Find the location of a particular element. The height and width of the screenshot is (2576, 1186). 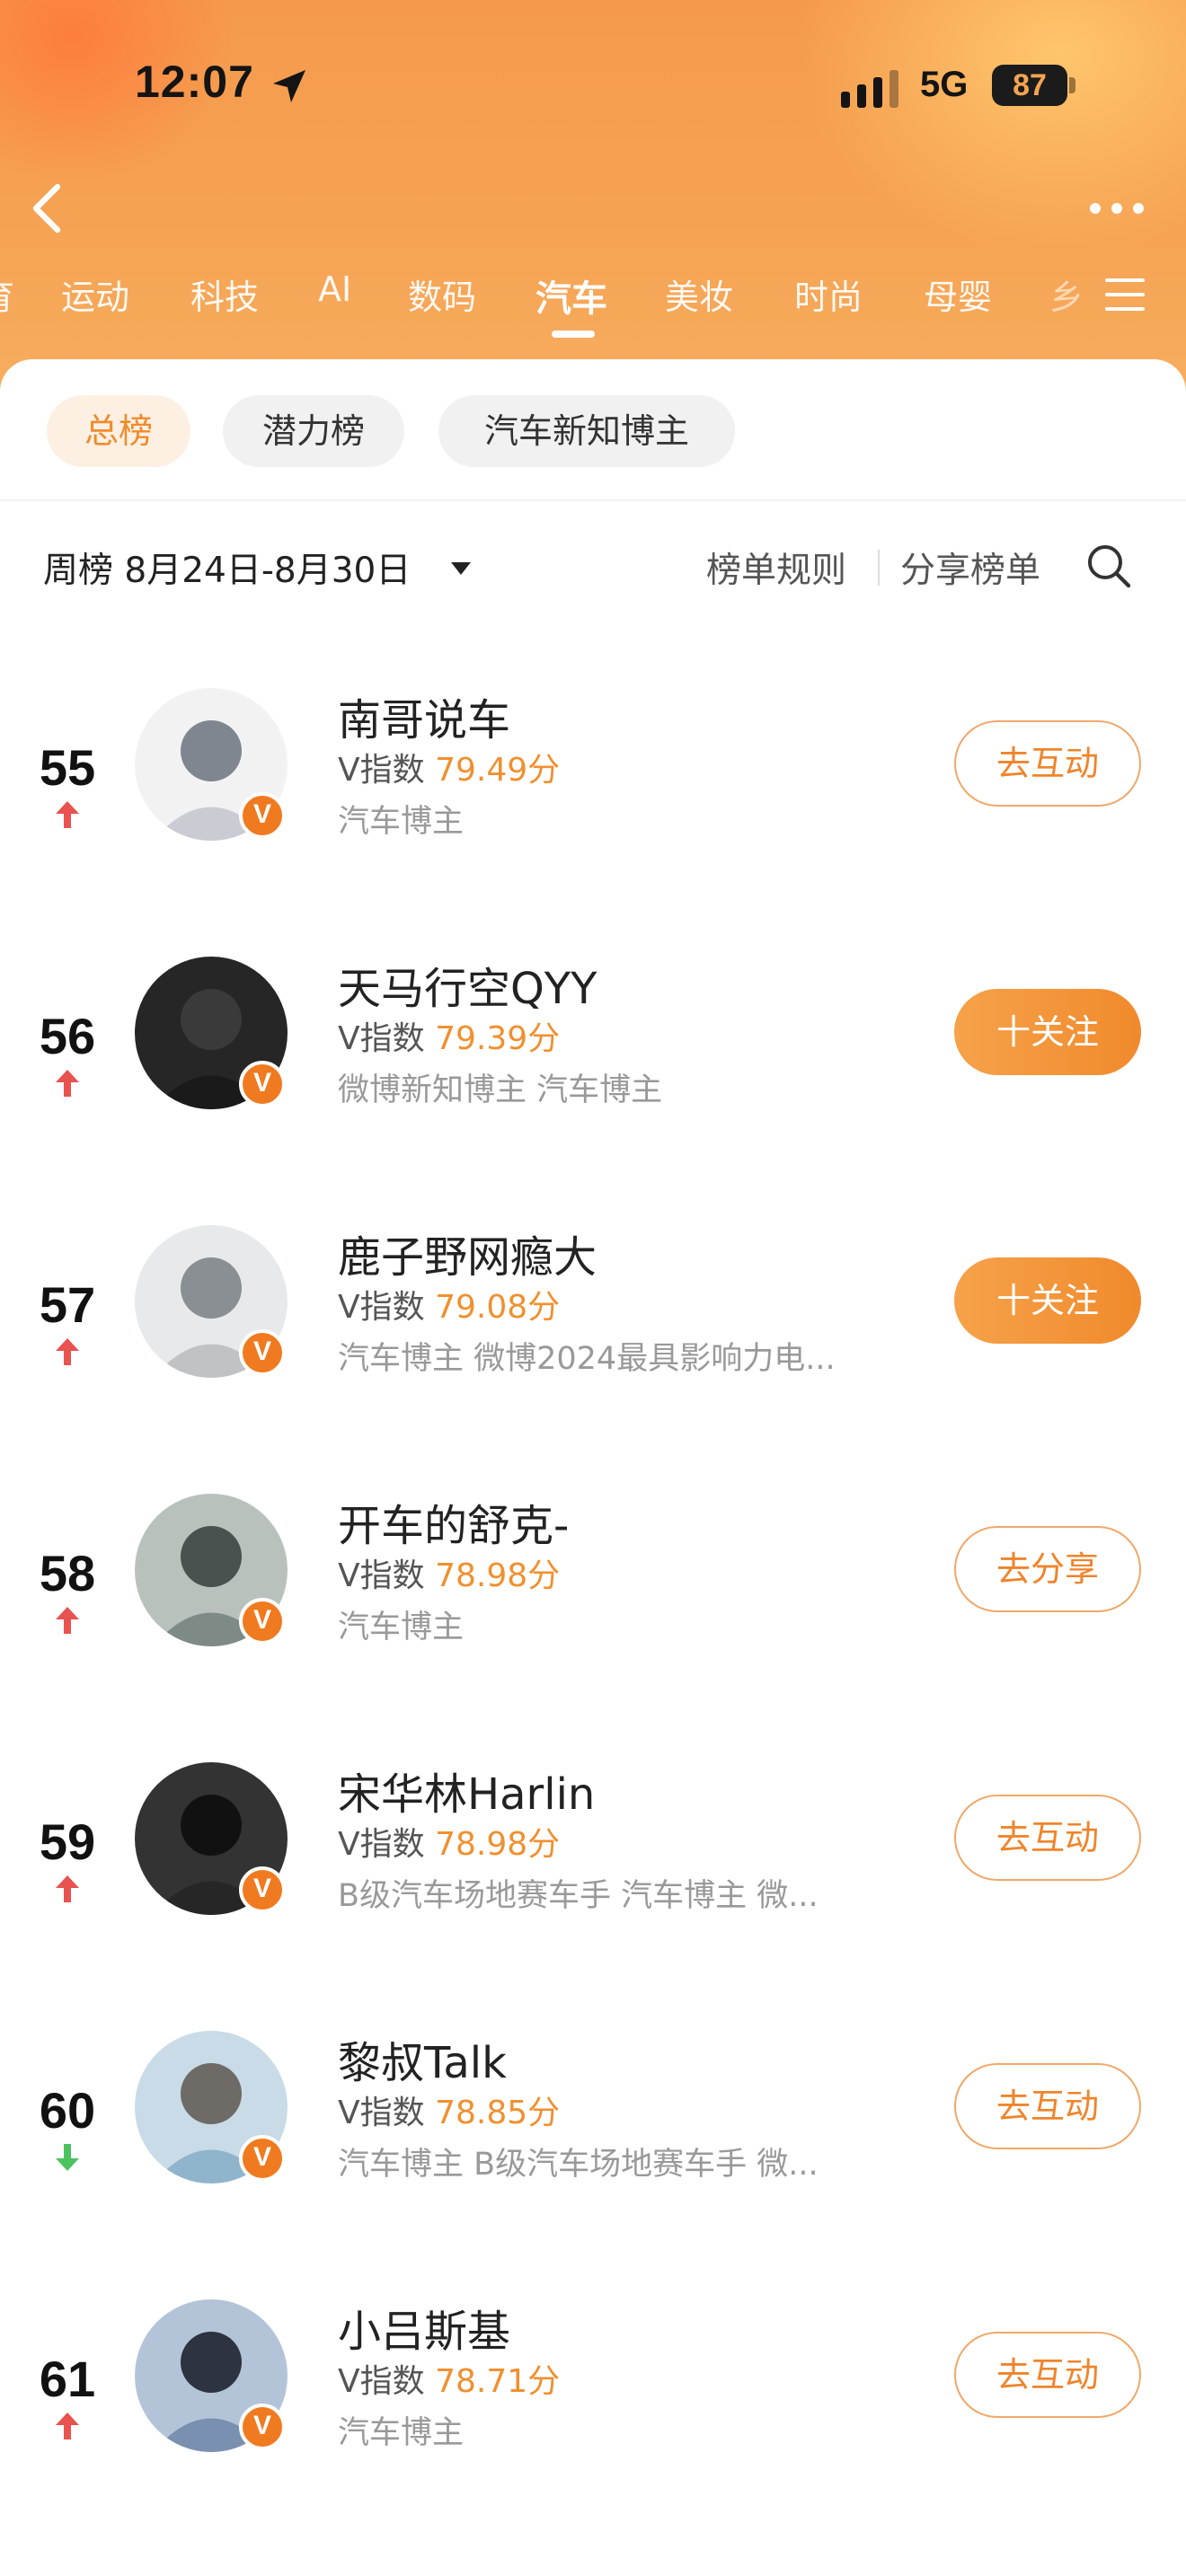

v-index: V指数 78.71分 is located at coordinates (449, 2378).